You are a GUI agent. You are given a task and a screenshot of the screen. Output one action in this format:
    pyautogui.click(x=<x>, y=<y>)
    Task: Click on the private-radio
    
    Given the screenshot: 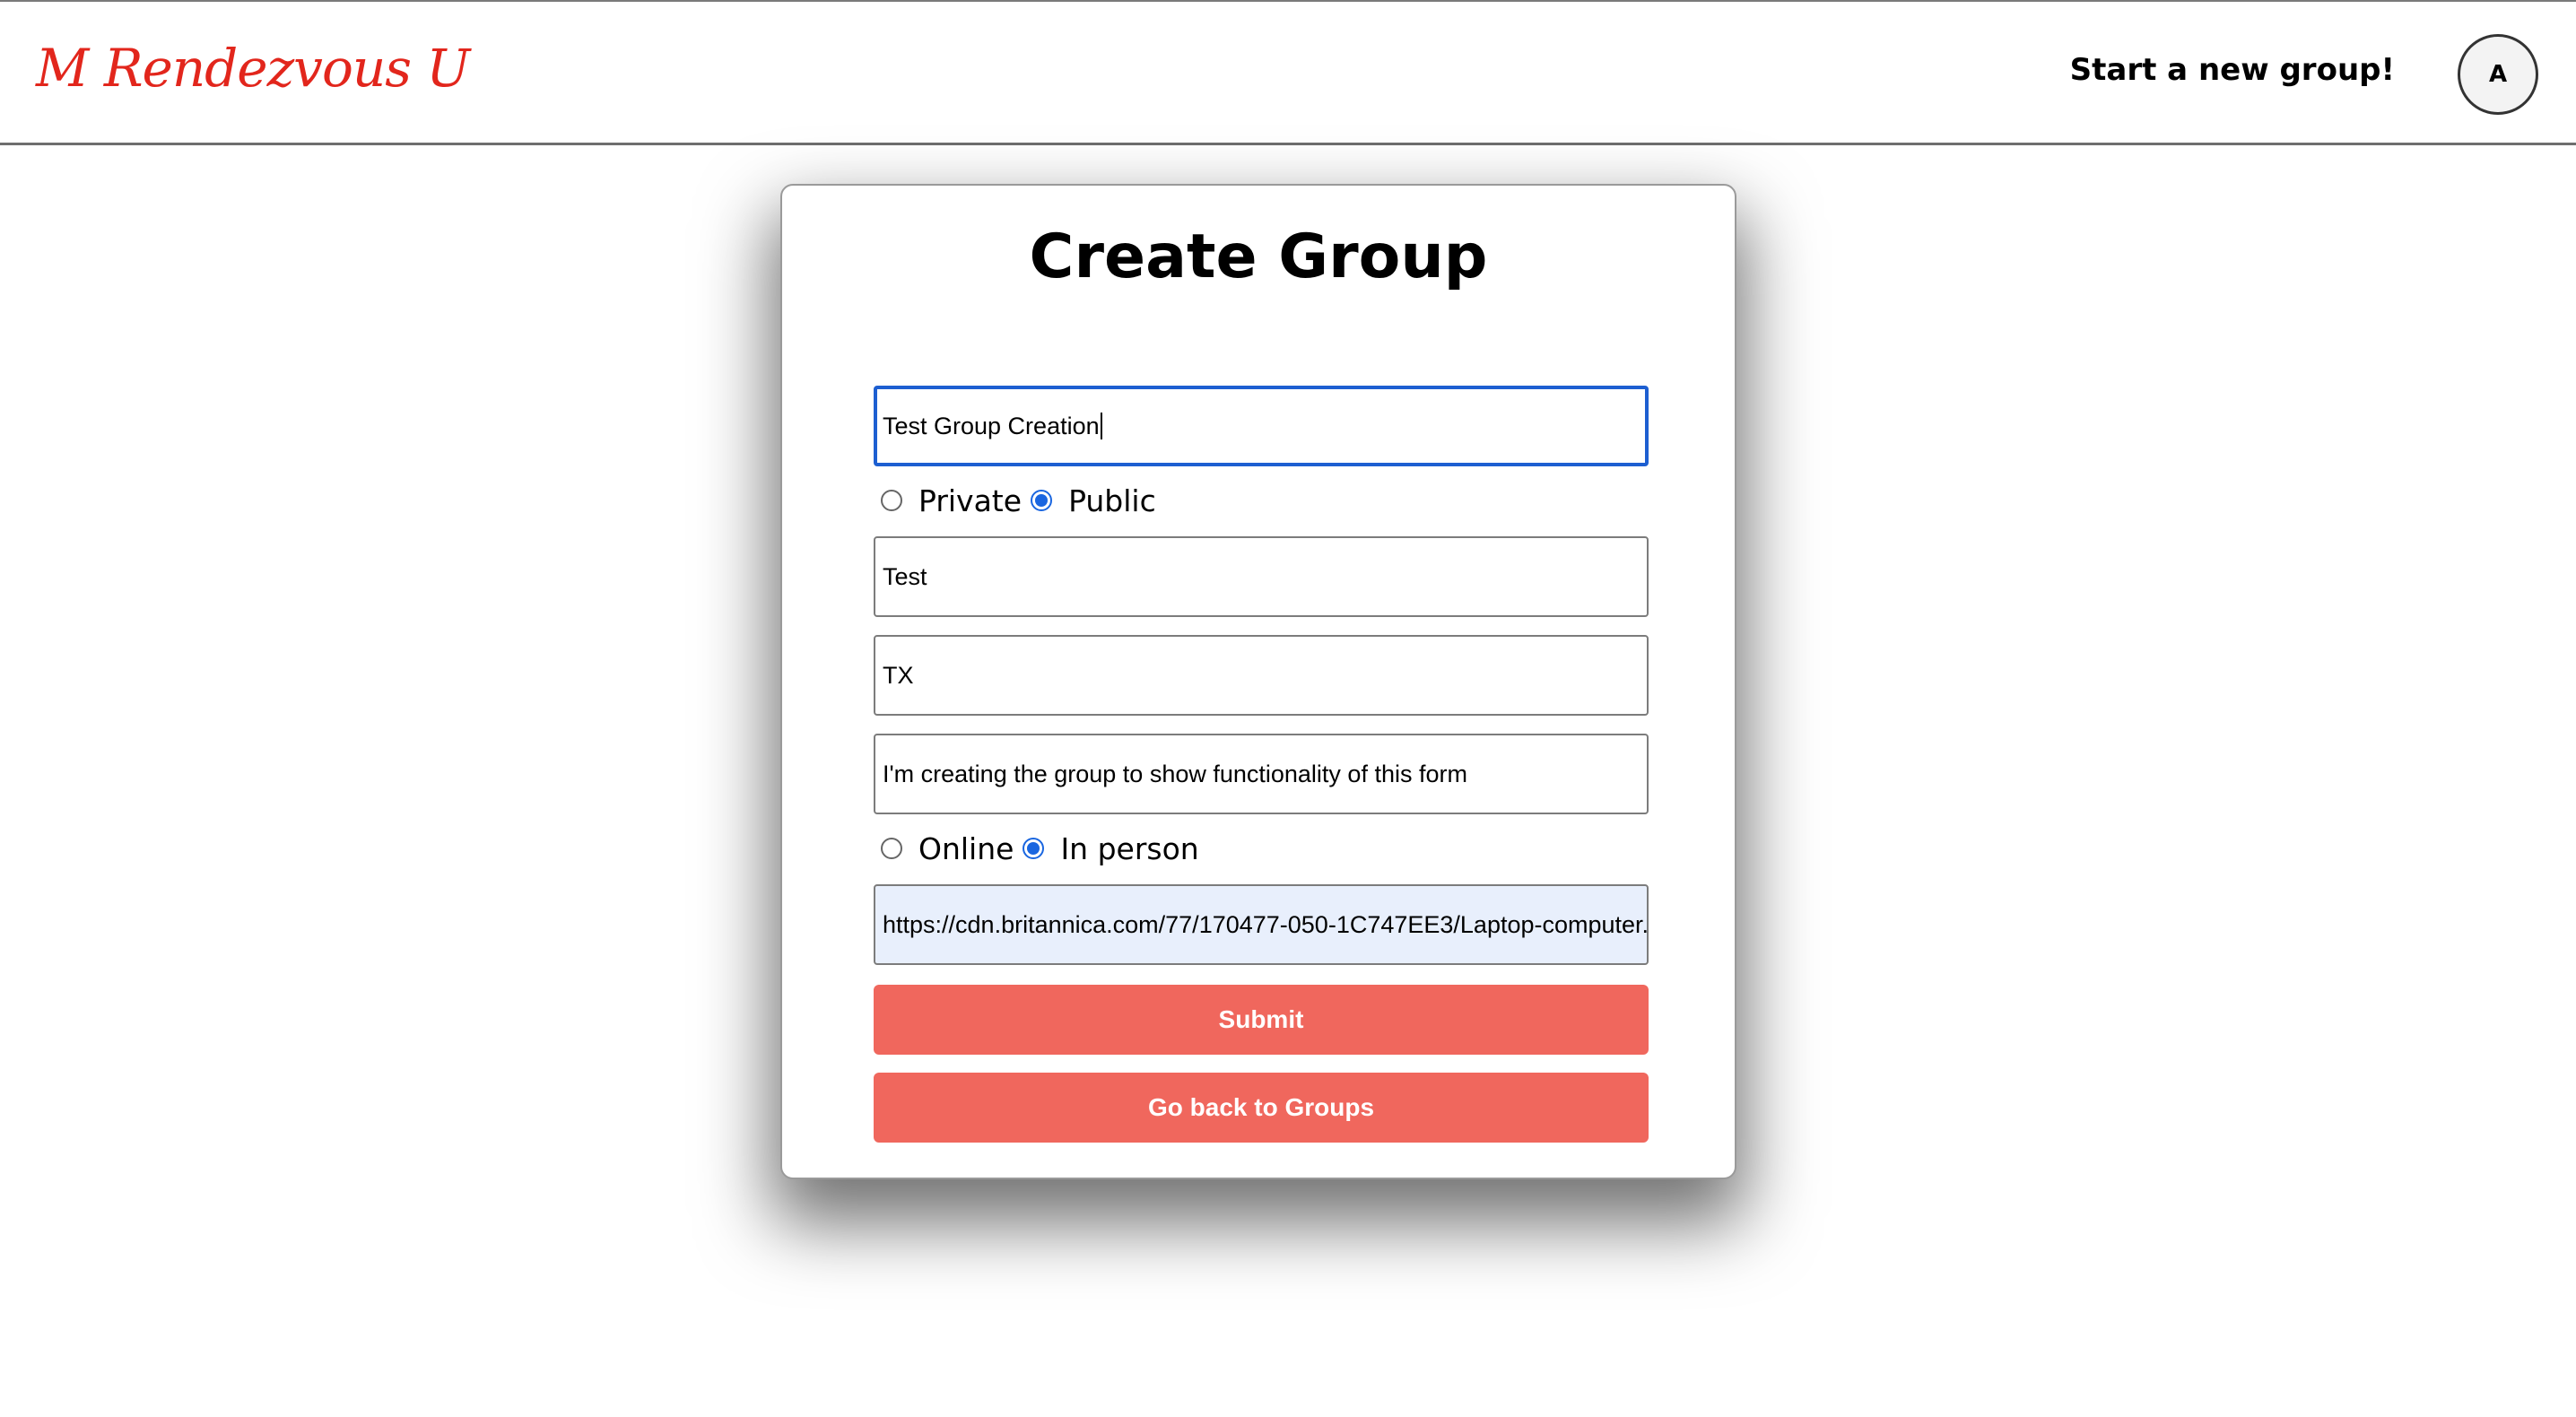 What is the action you would take?
    pyautogui.click(x=891, y=501)
    